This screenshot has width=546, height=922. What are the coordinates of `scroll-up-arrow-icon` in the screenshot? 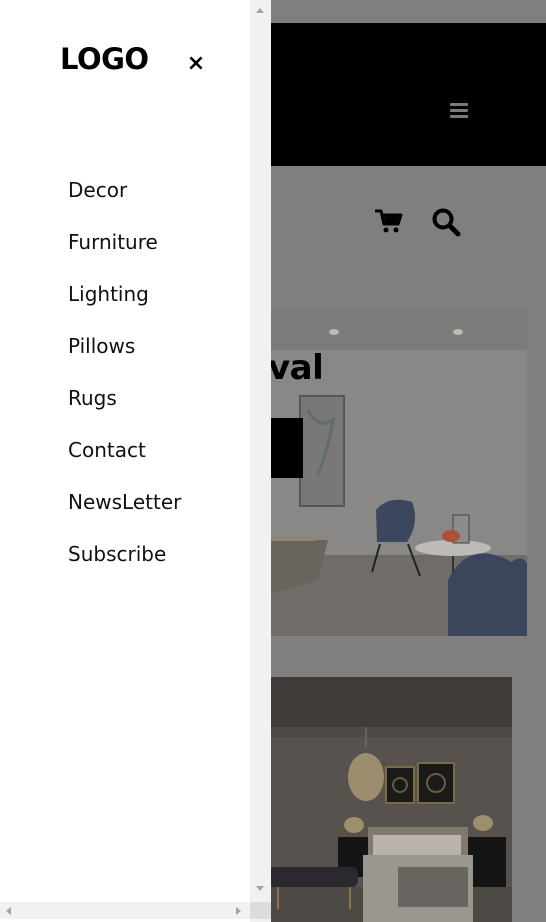 It's located at (260, 10).